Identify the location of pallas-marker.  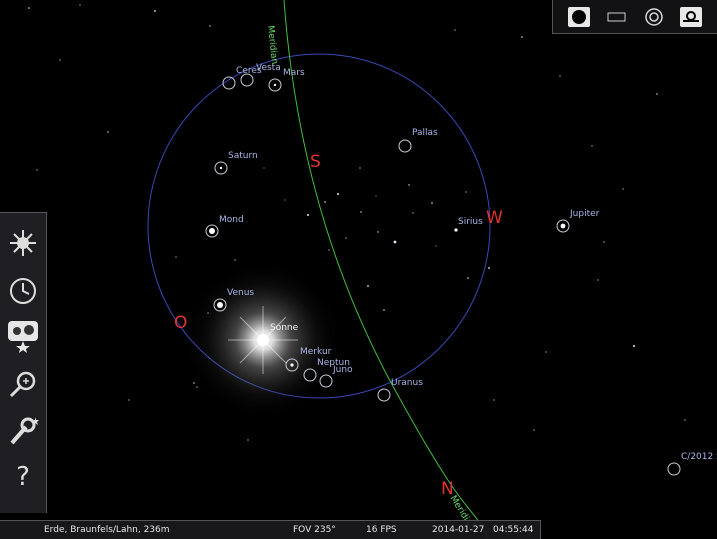
(405, 146).